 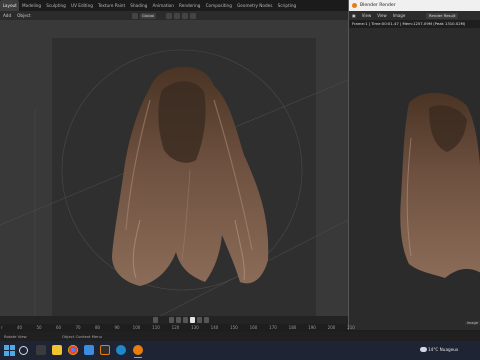 I want to click on timeline-tick: 180, so click(x=292, y=327).